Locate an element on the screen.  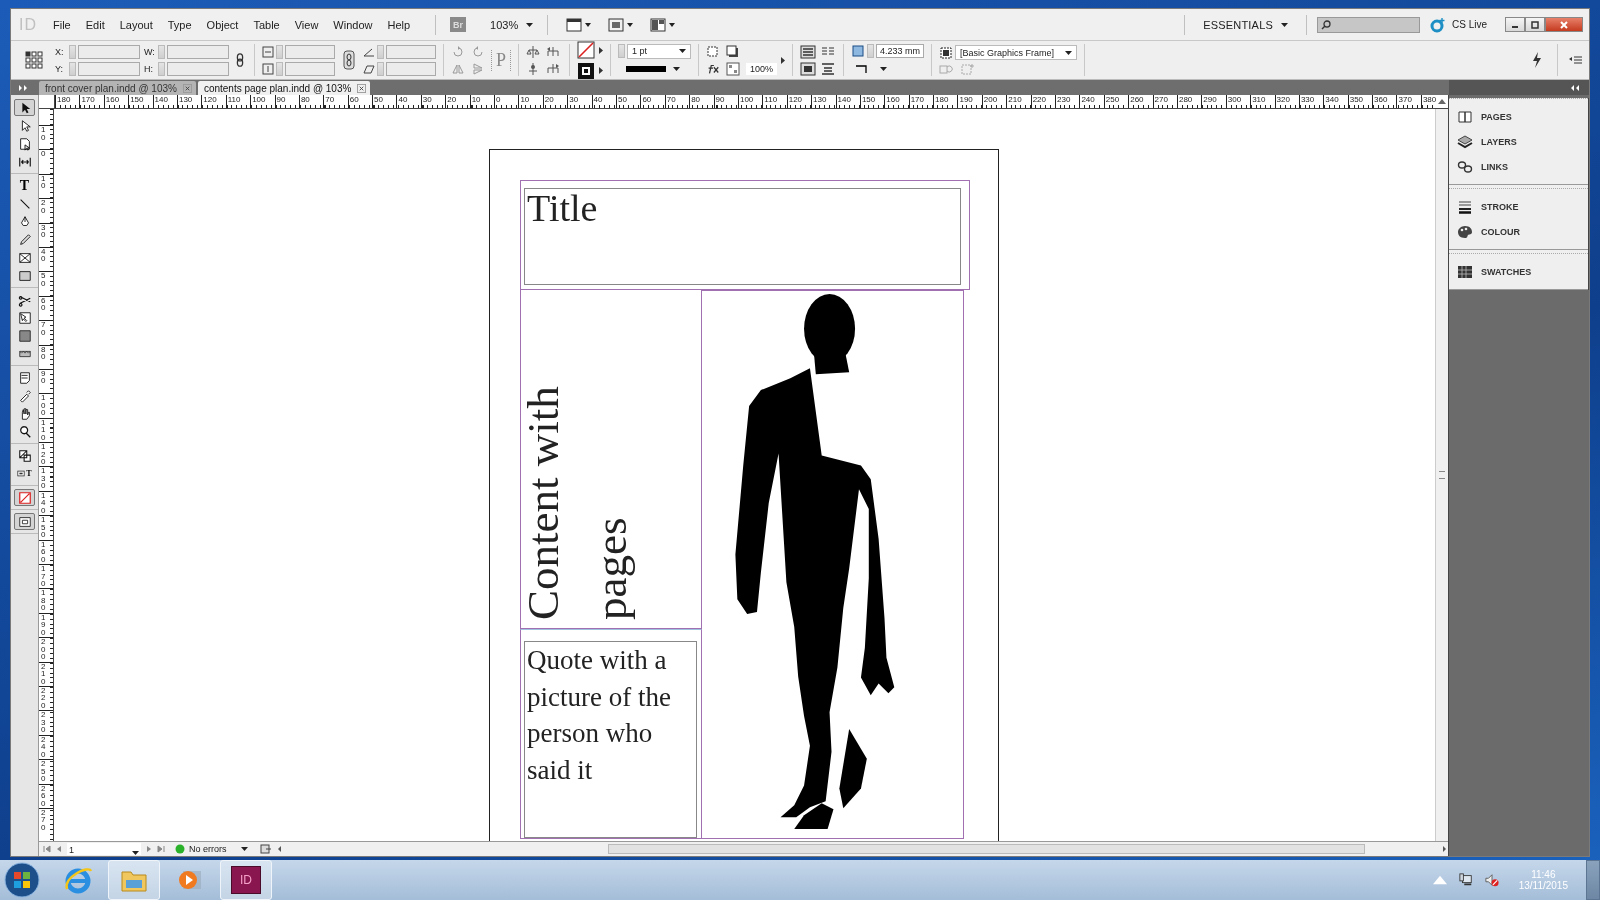
taskbar-button: ID is located at coordinates (246, 880).